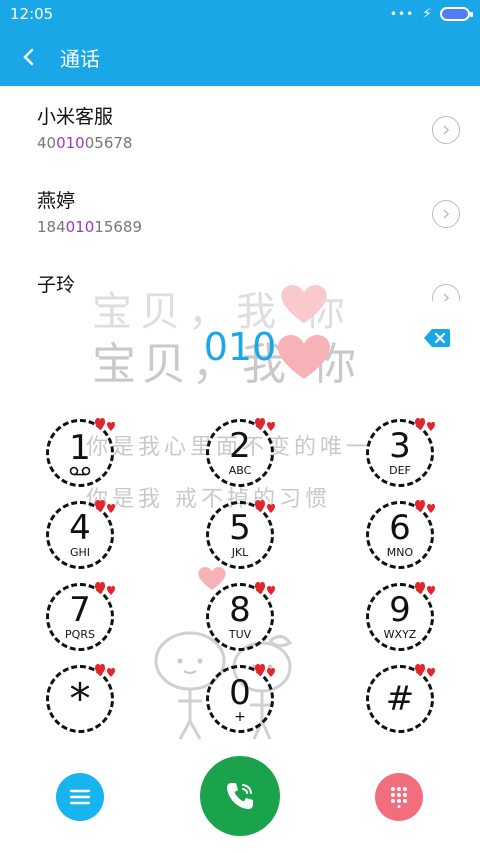 Image resolution: width=480 pixels, height=853 pixels. What do you see at coordinates (80, 534) in the screenshot?
I see `key-4: 4 GHI` at bounding box center [80, 534].